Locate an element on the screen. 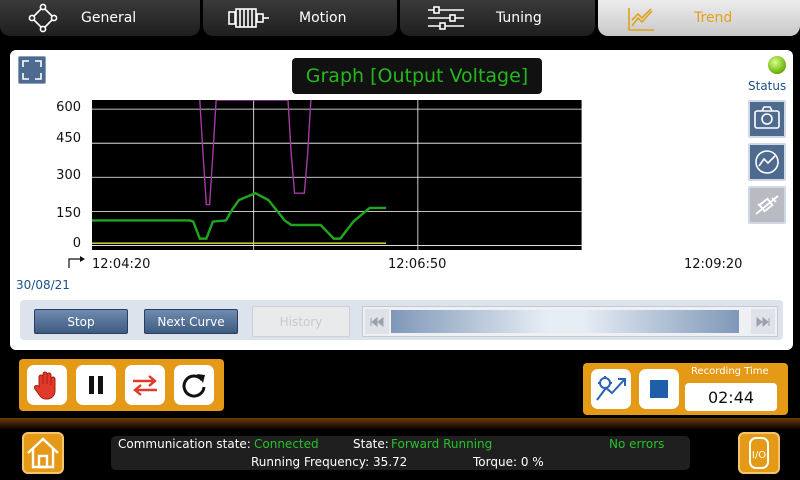 This screenshot has height=480, width=800. x-tick-label: 12:09:20 is located at coordinates (713, 264).